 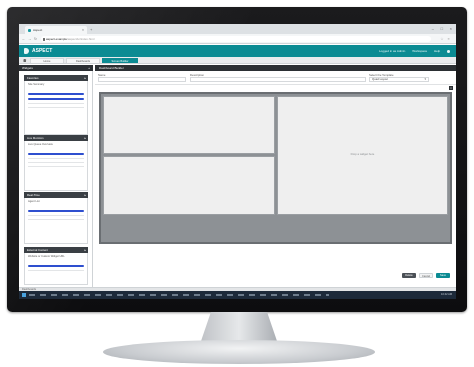 What do you see at coordinates (30, 39) in the screenshot?
I see `forward-icon: →` at bounding box center [30, 39].